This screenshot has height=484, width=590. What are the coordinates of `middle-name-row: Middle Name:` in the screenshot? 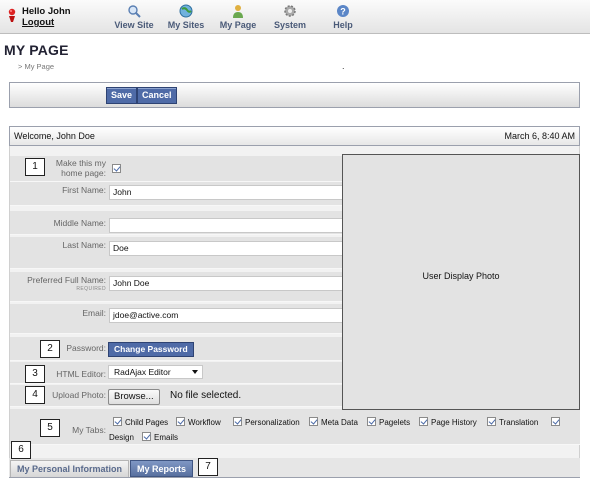 It's located at (177, 223).